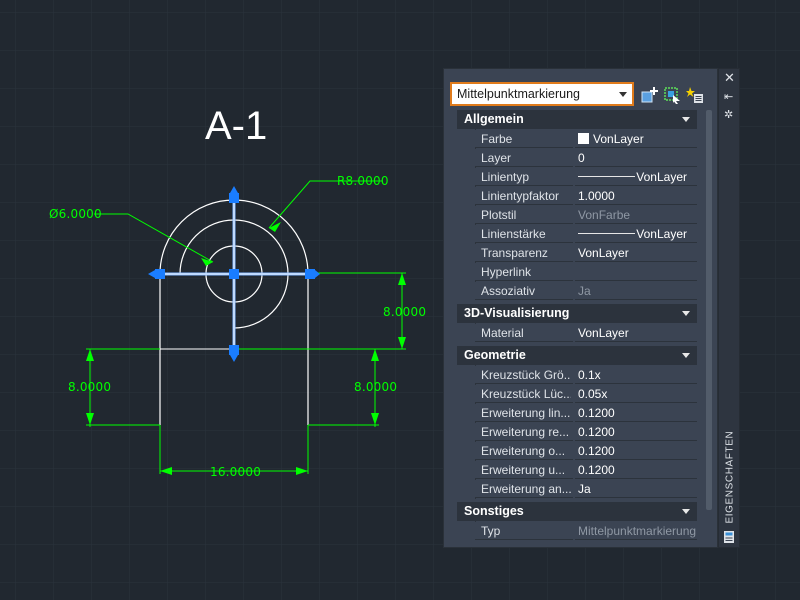 Image resolution: width=800 pixels, height=600 pixels. What do you see at coordinates (494, 511) in the screenshot?
I see `section-label: Sonstiges` at bounding box center [494, 511].